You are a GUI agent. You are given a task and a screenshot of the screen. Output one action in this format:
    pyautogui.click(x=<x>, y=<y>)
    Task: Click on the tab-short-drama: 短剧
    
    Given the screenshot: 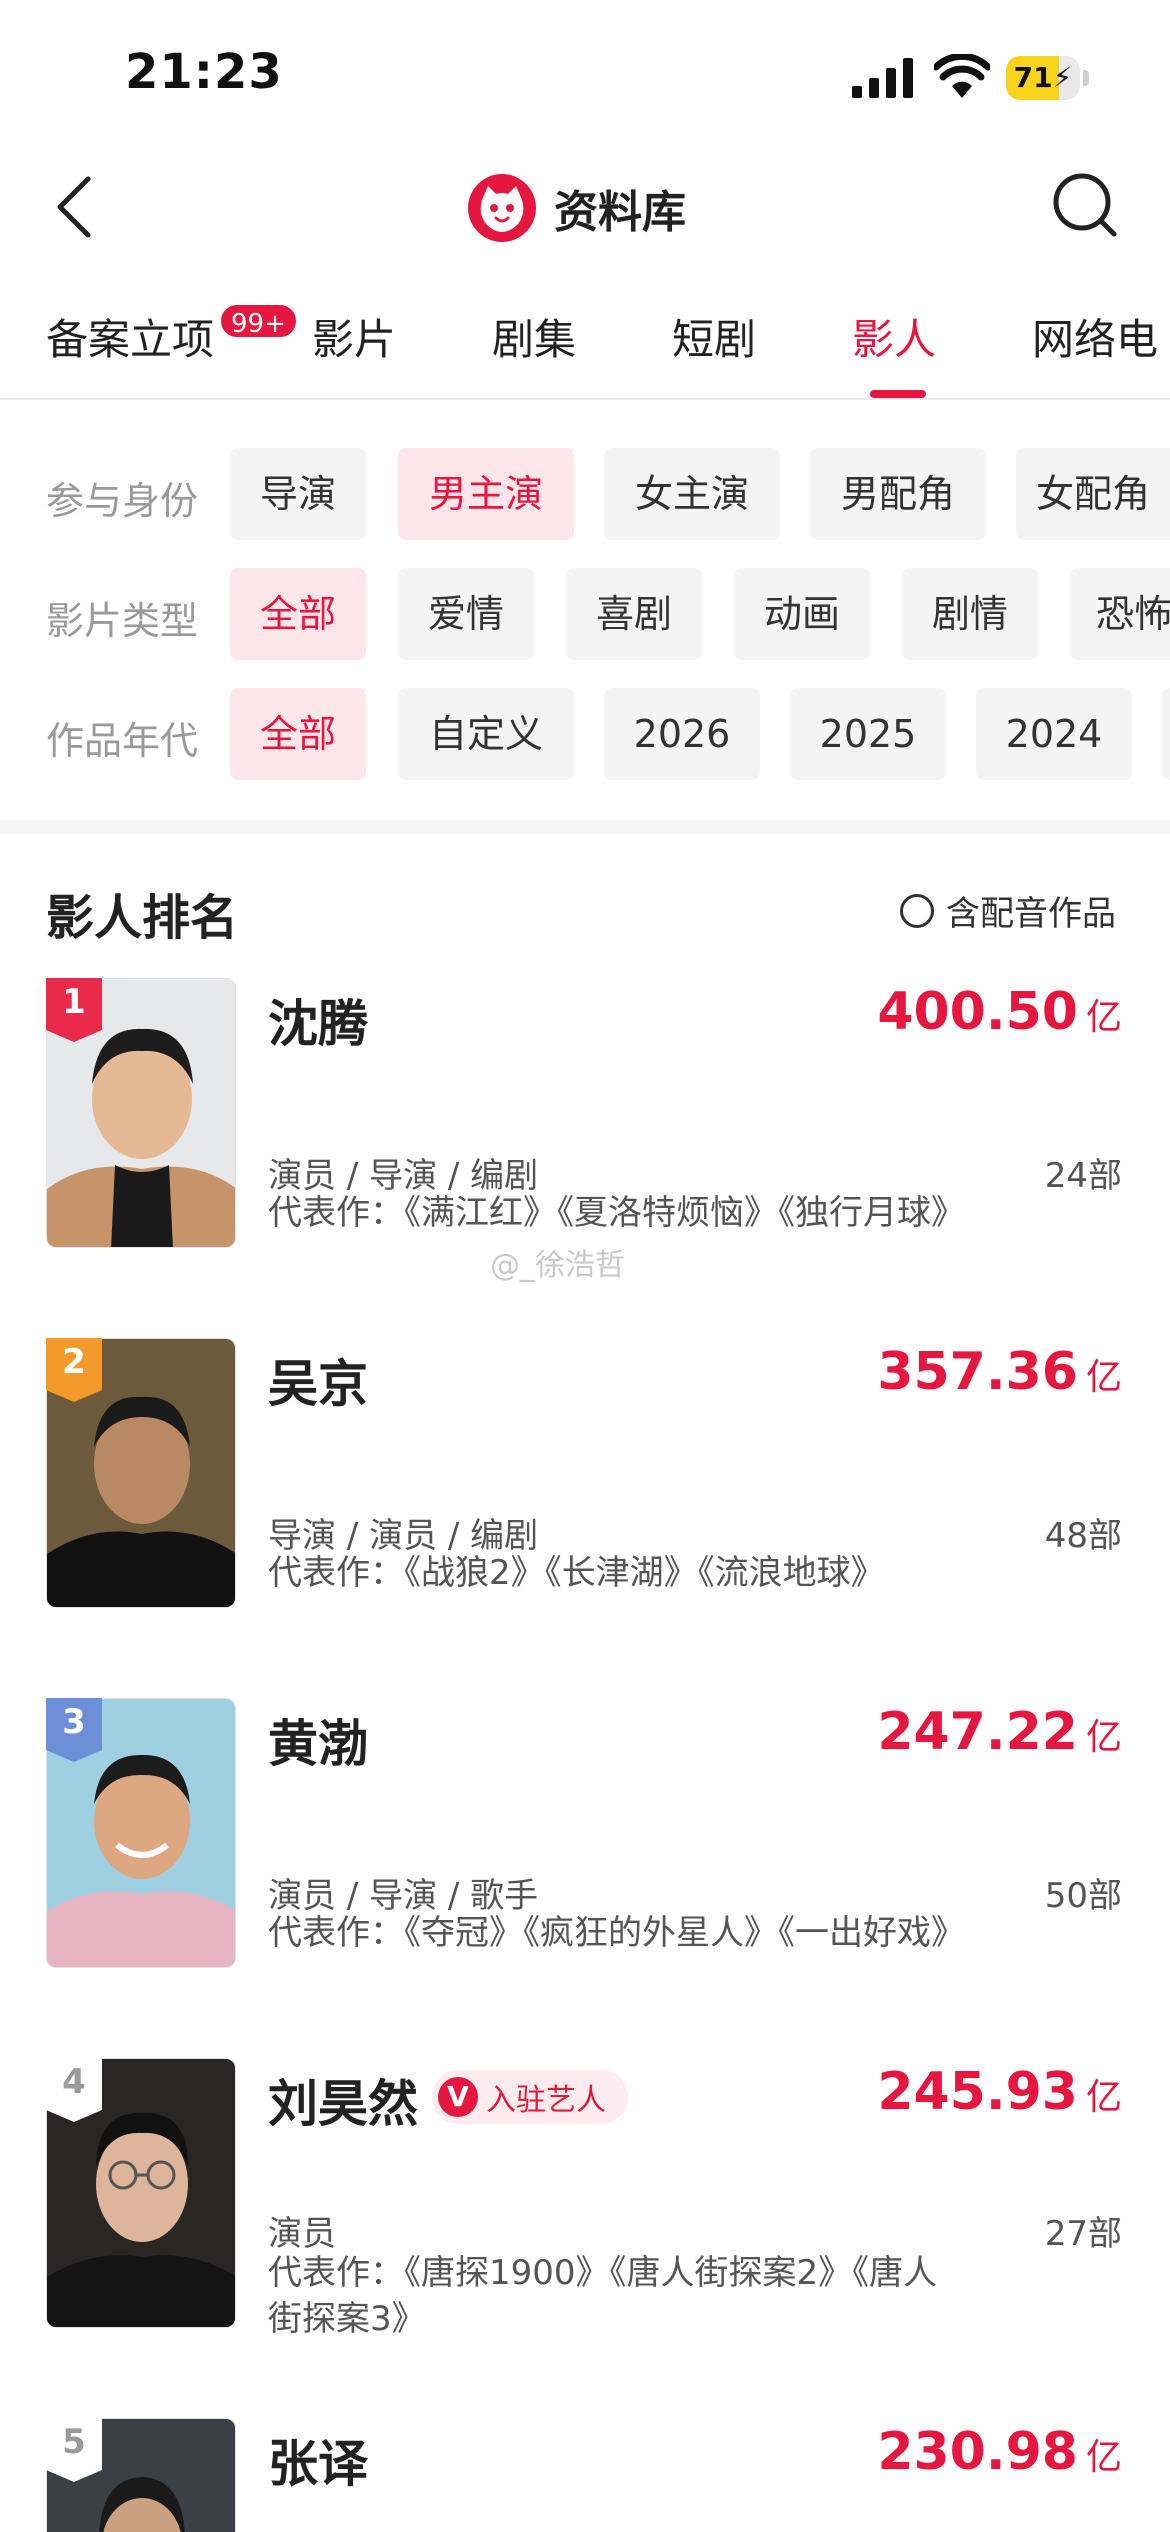 What is the action you would take?
    pyautogui.click(x=714, y=336)
    